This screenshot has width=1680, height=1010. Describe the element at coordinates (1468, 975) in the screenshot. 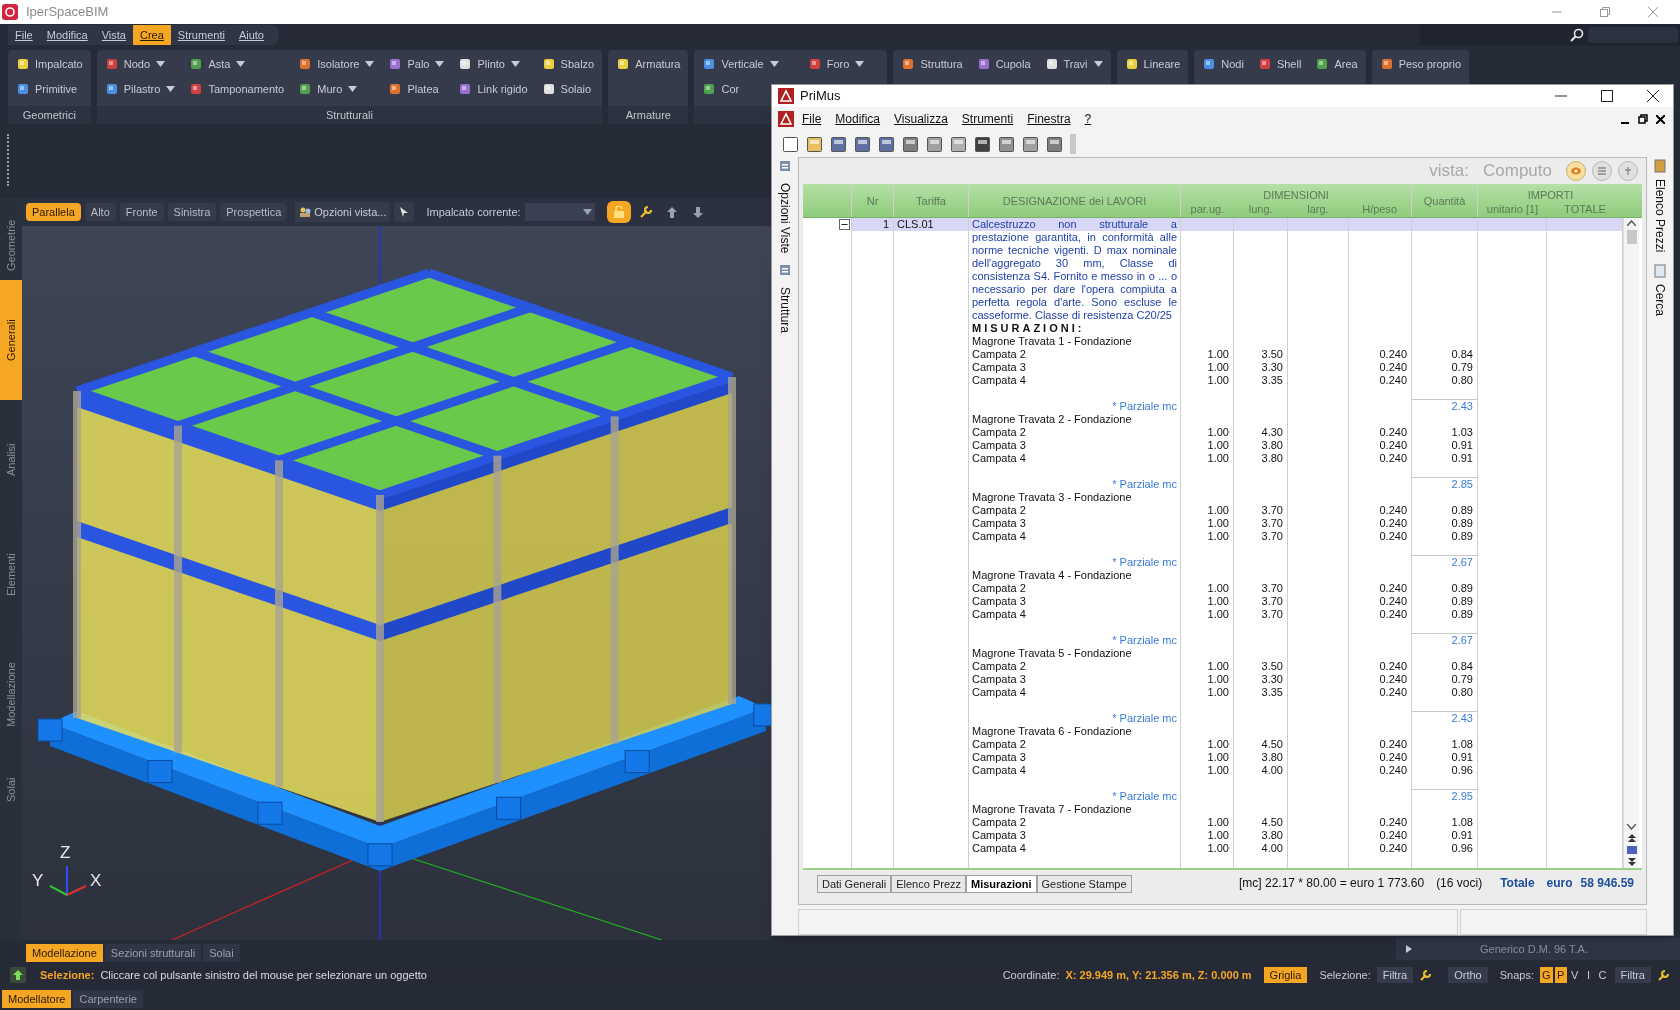

I see `ortho-button: Ortho` at that location.